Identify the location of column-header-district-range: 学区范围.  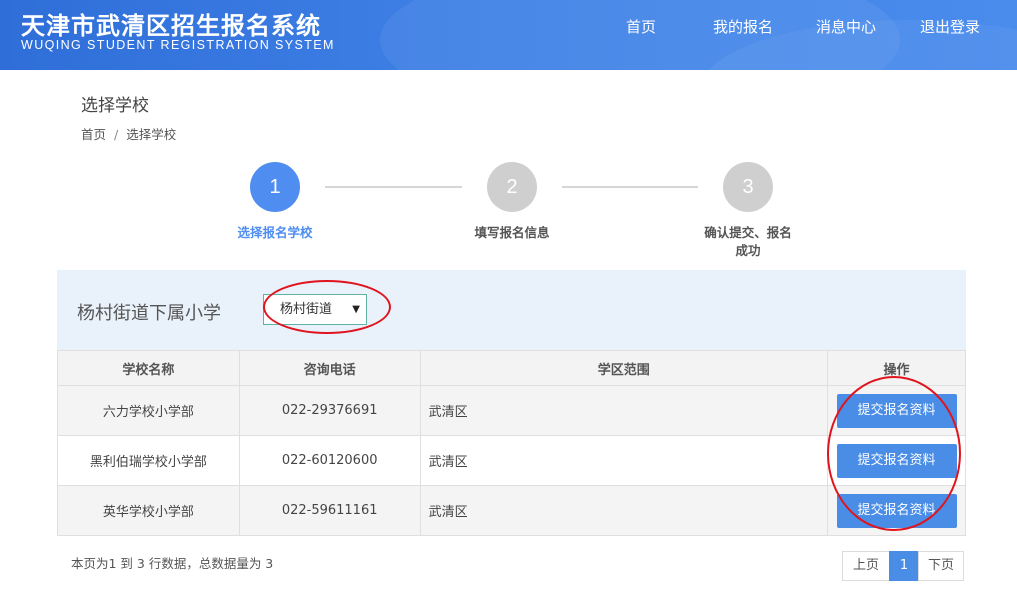
(624, 368).